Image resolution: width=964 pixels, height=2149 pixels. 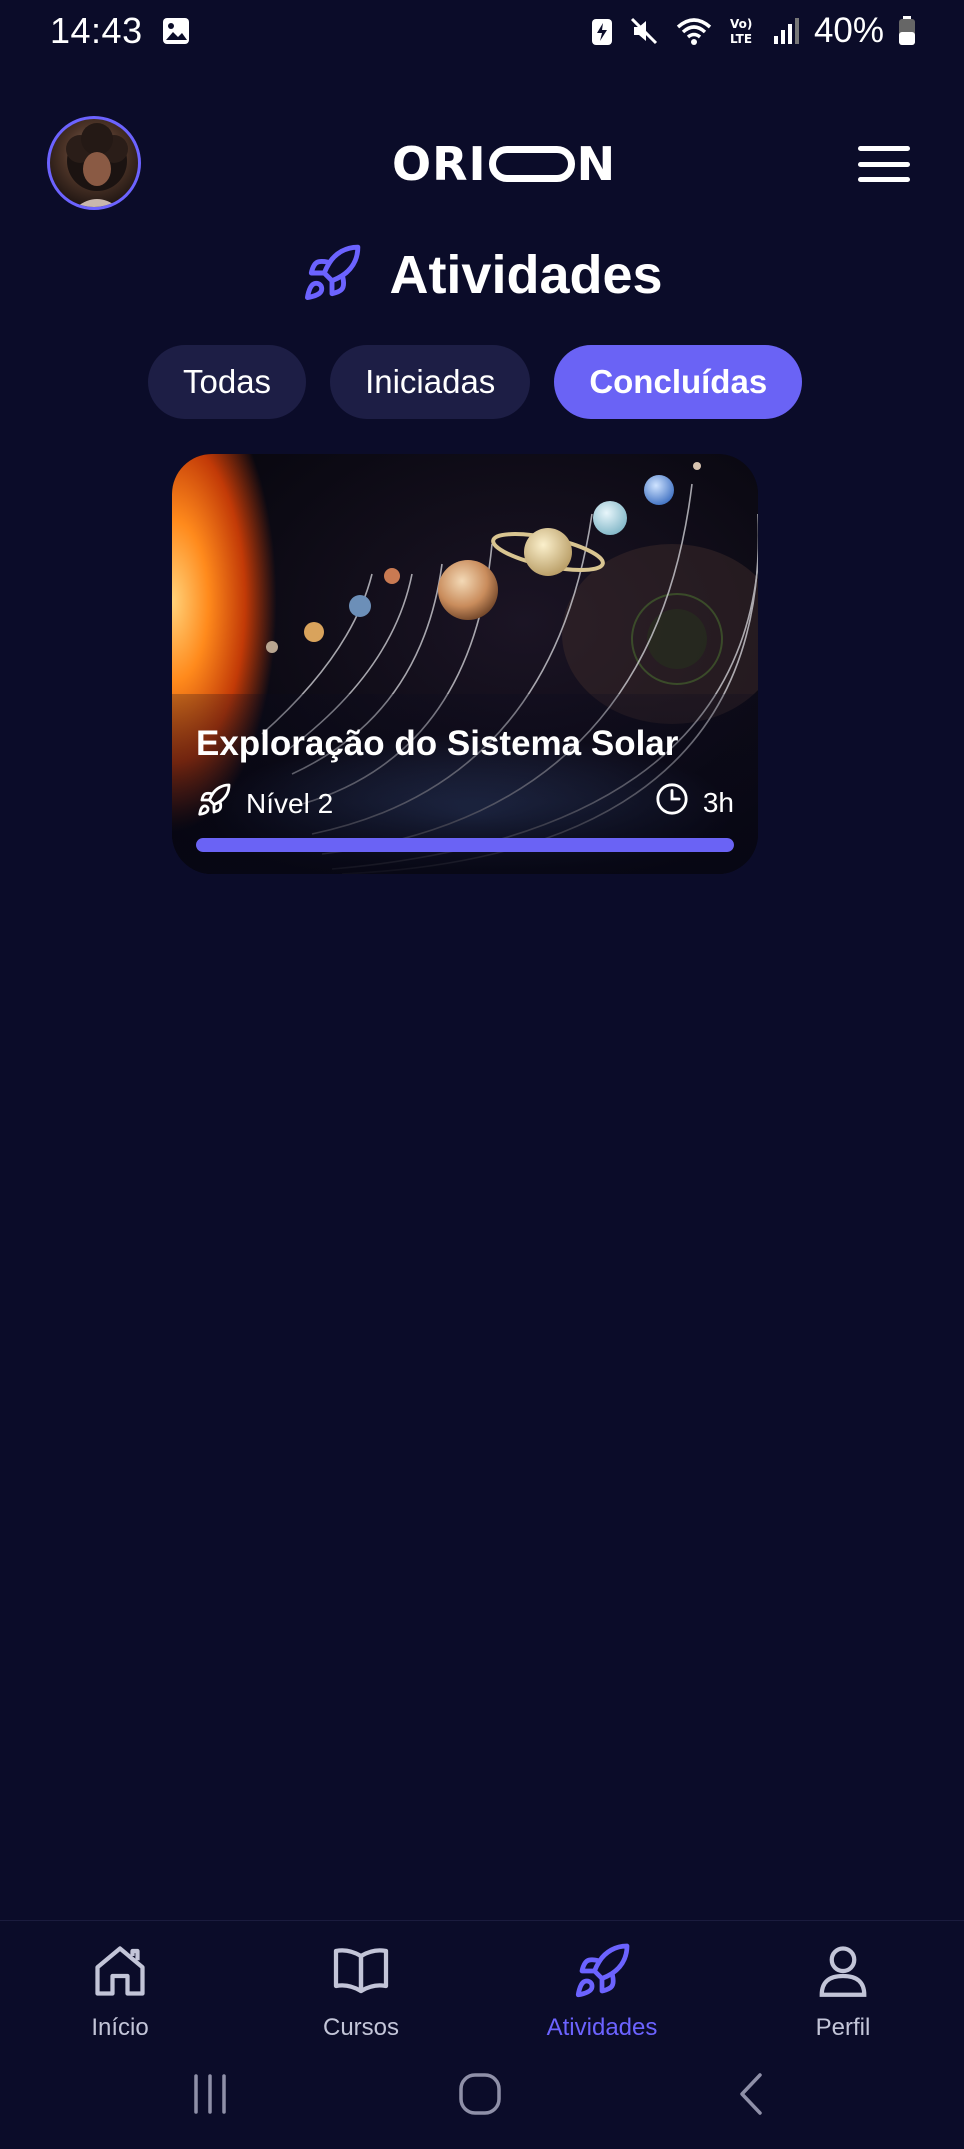 What do you see at coordinates (210, 2096) in the screenshot?
I see `recent-apps-icon` at bounding box center [210, 2096].